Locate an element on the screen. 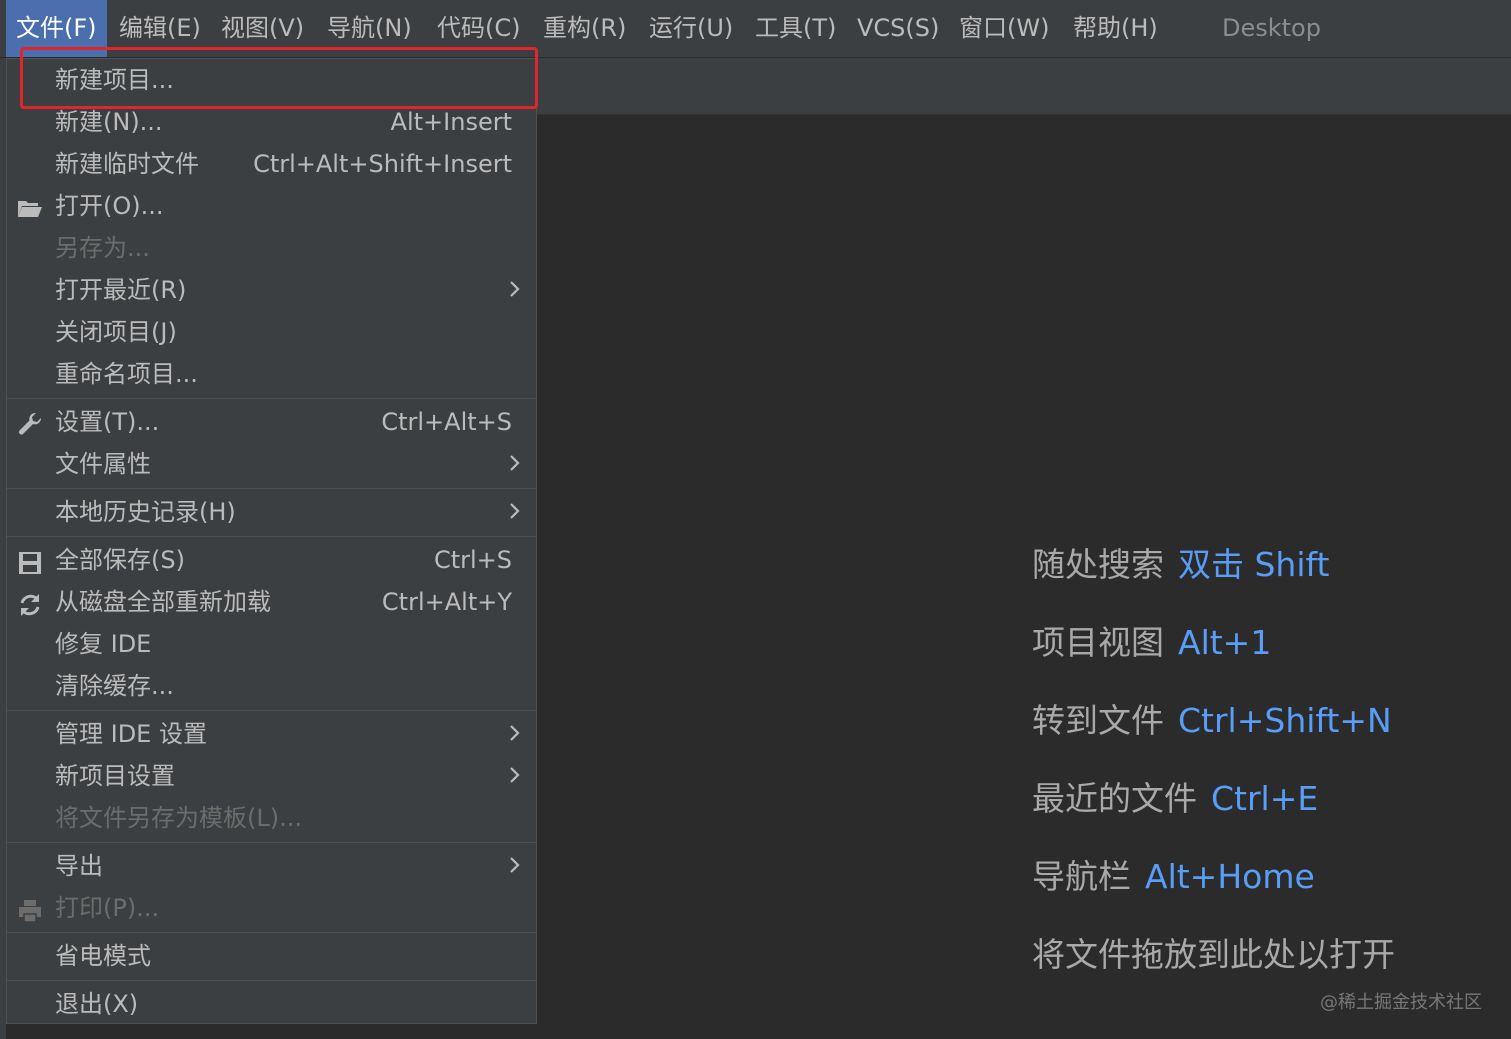 Image resolution: width=1511 pixels, height=1039 pixels. wrench-icon is located at coordinates (30, 422).